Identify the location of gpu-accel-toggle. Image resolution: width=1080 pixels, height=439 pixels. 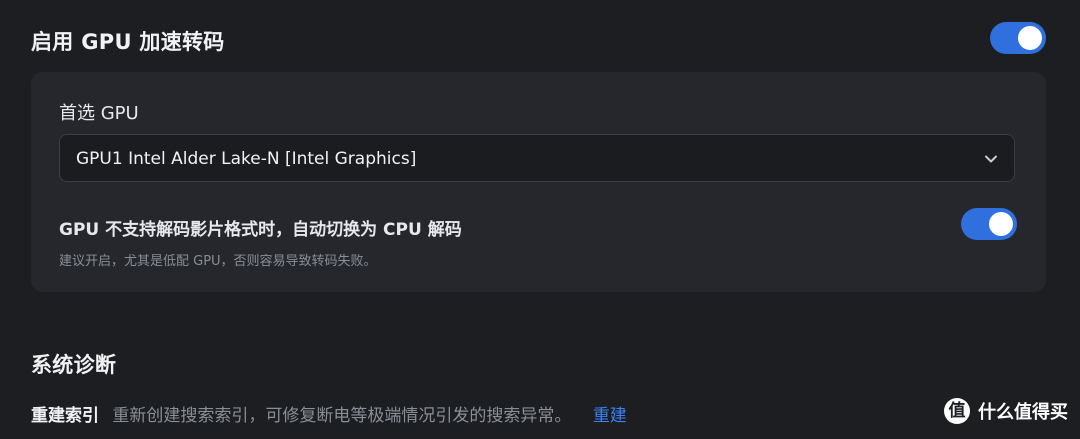
(1018, 38).